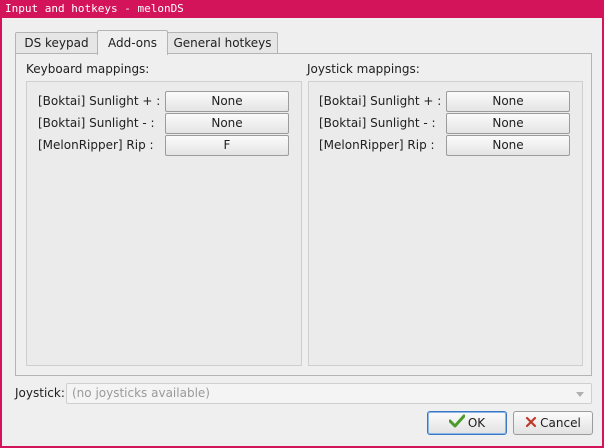 Image resolution: width=604 pixels, height=448 pixels. What do you see at coordinates (508, 145) in the screenshot?
I see `joy-map-melonripper-rip-button: None` at bounding box center [508, 145].